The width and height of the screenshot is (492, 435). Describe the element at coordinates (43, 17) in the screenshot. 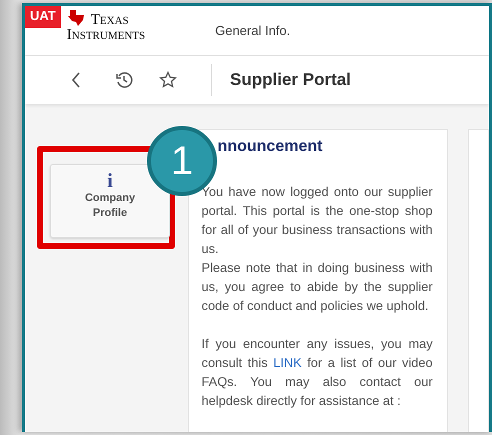

I see `environment-tag: UAT` at that location.